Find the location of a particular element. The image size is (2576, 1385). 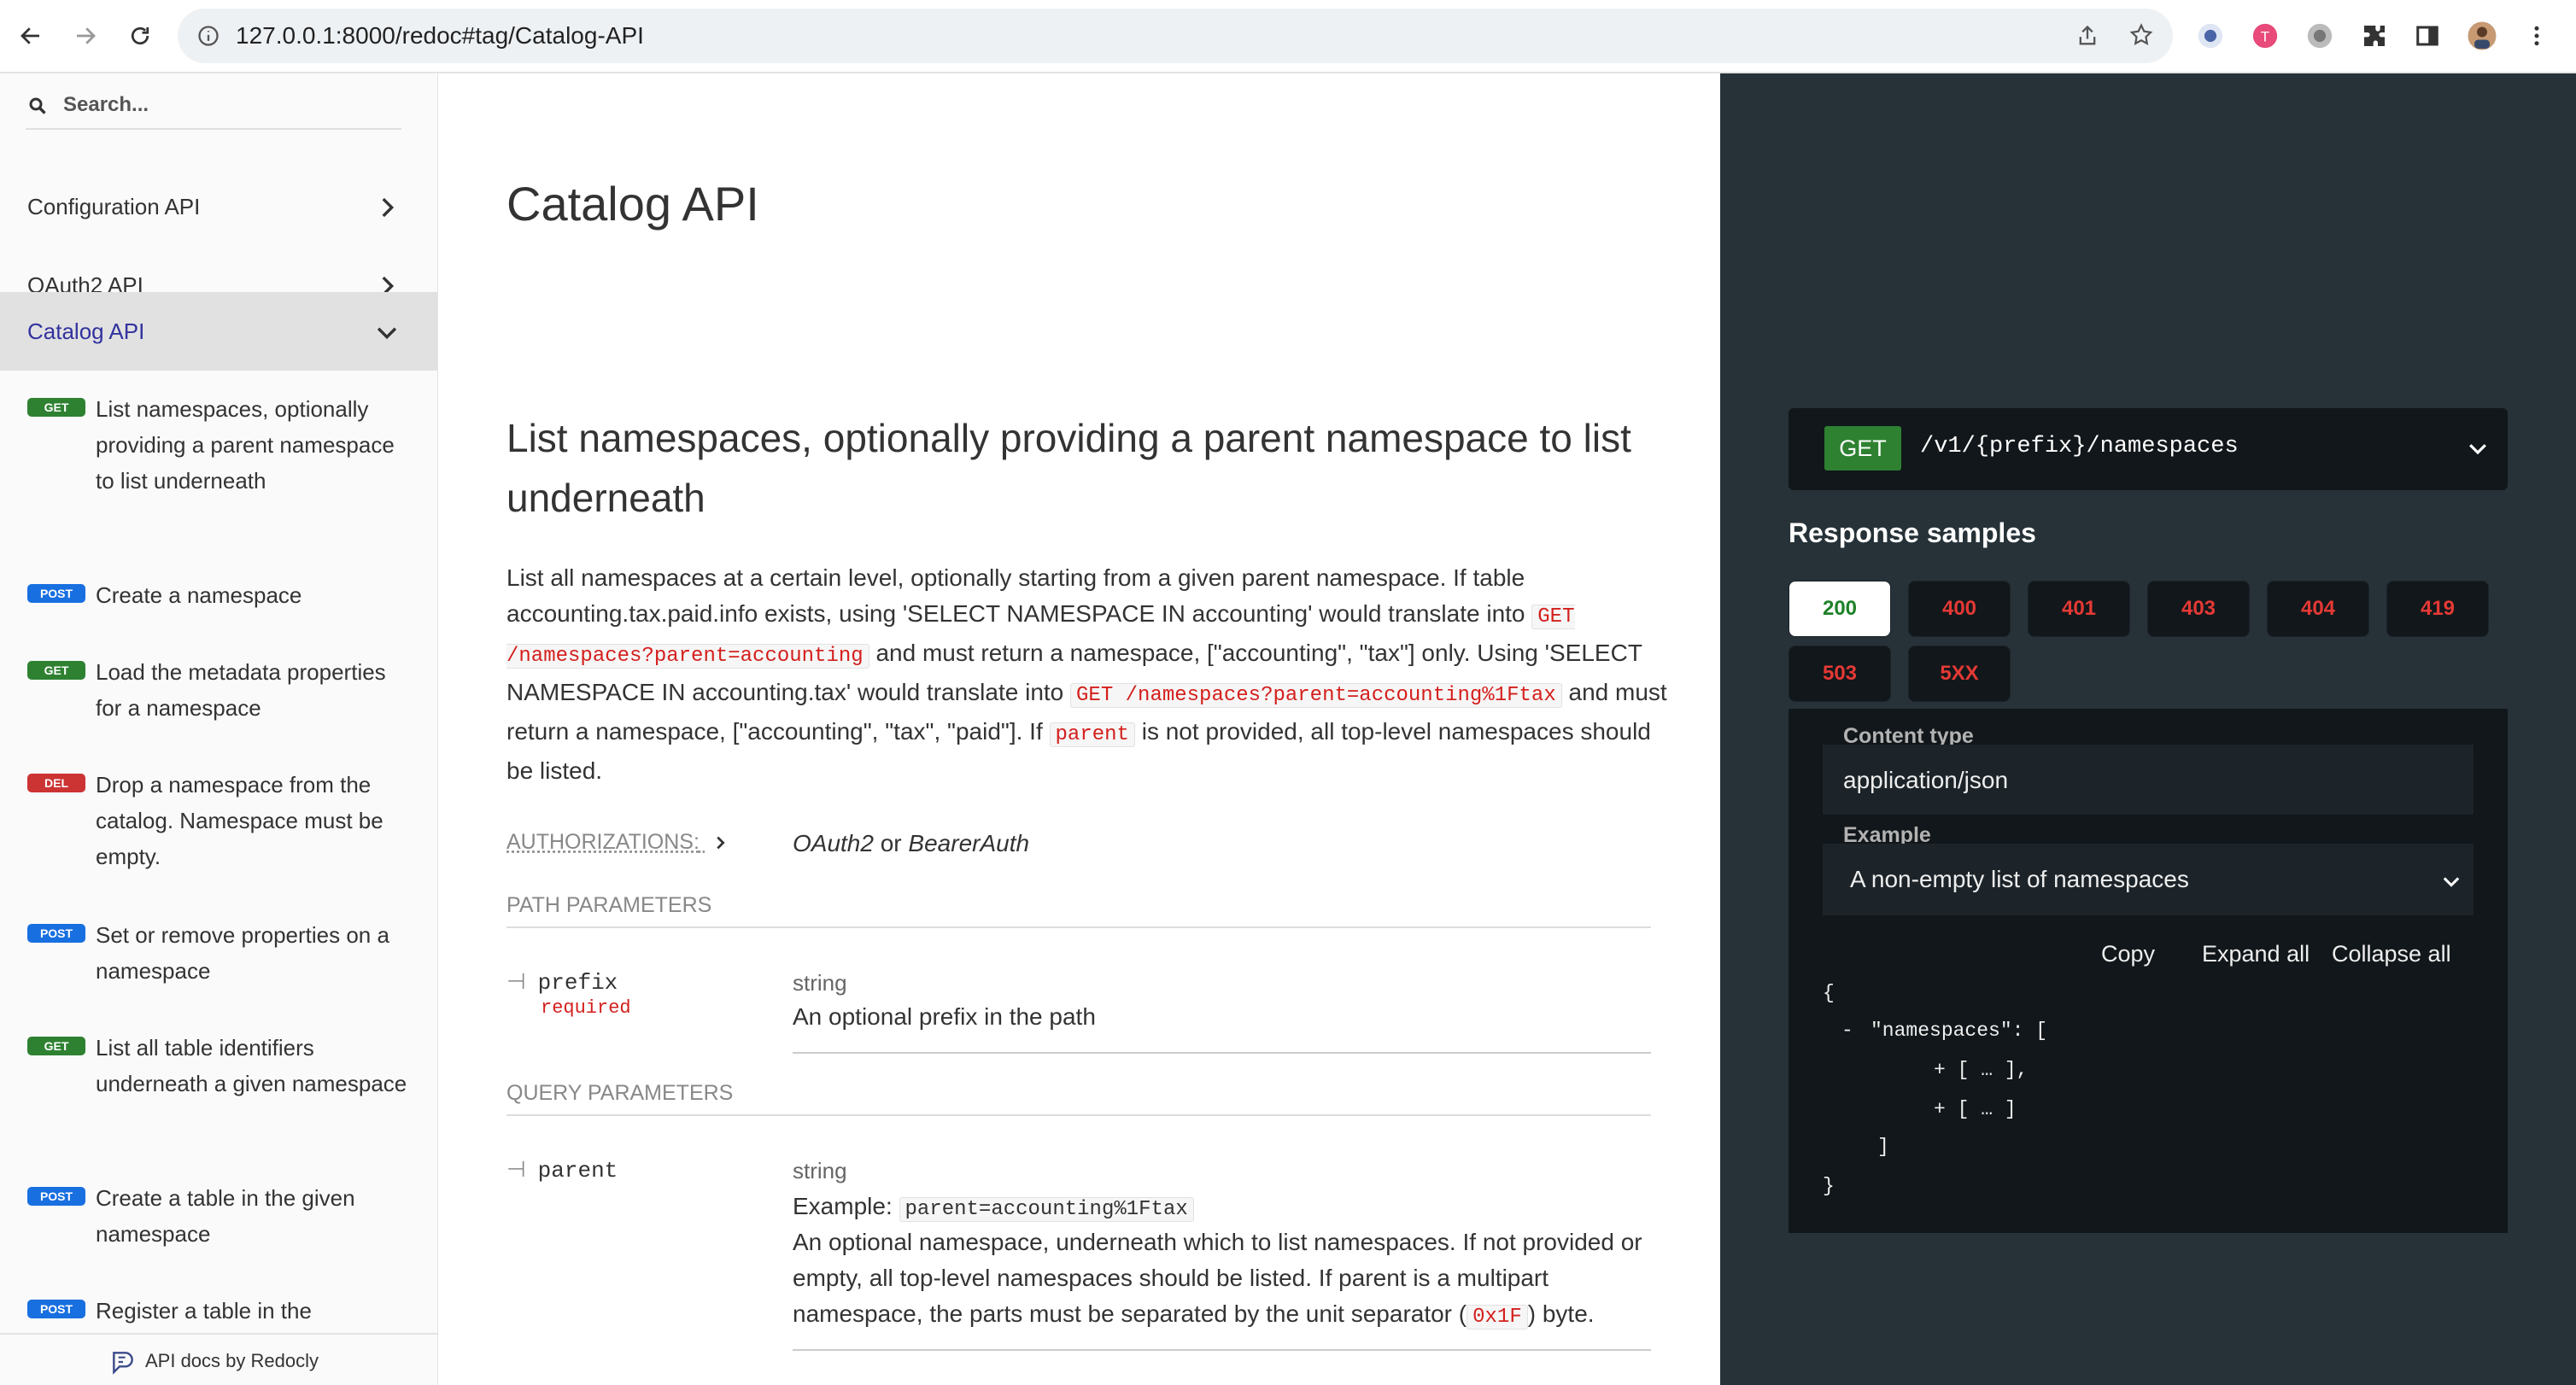

endpoint-toggle: GET /v1/{prefix}/namespaces is located at coordinates (2148, 449).